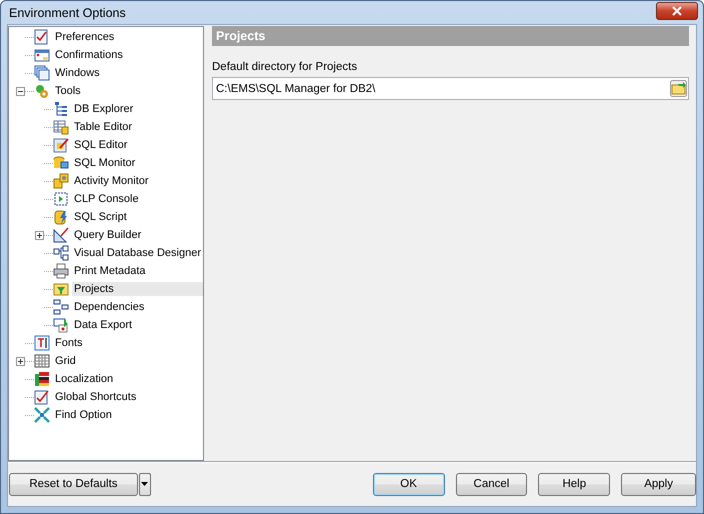 The width and height of the screenshot is (704, 514). I want to click on tree-item: SQL Monitor, so click(105, 163).